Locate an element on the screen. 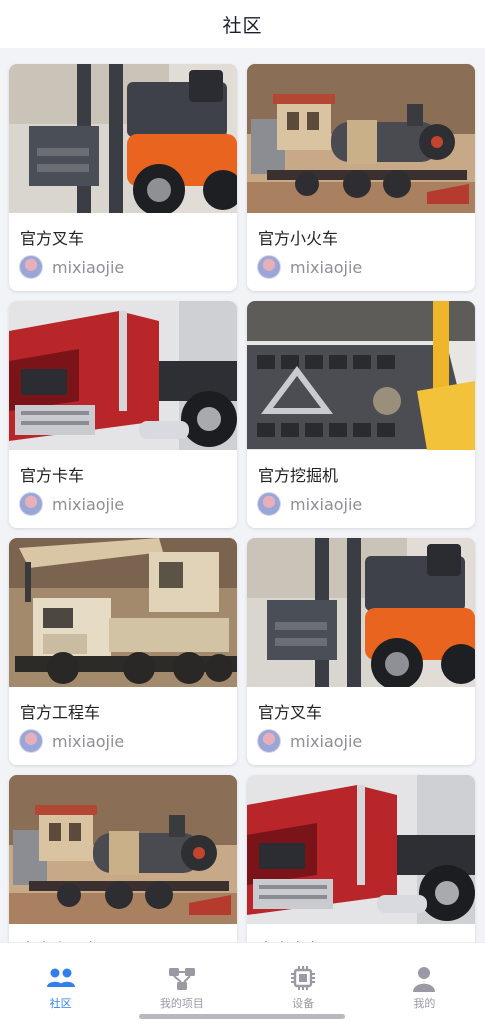  chip-icon is located at coordinates (303, 978).